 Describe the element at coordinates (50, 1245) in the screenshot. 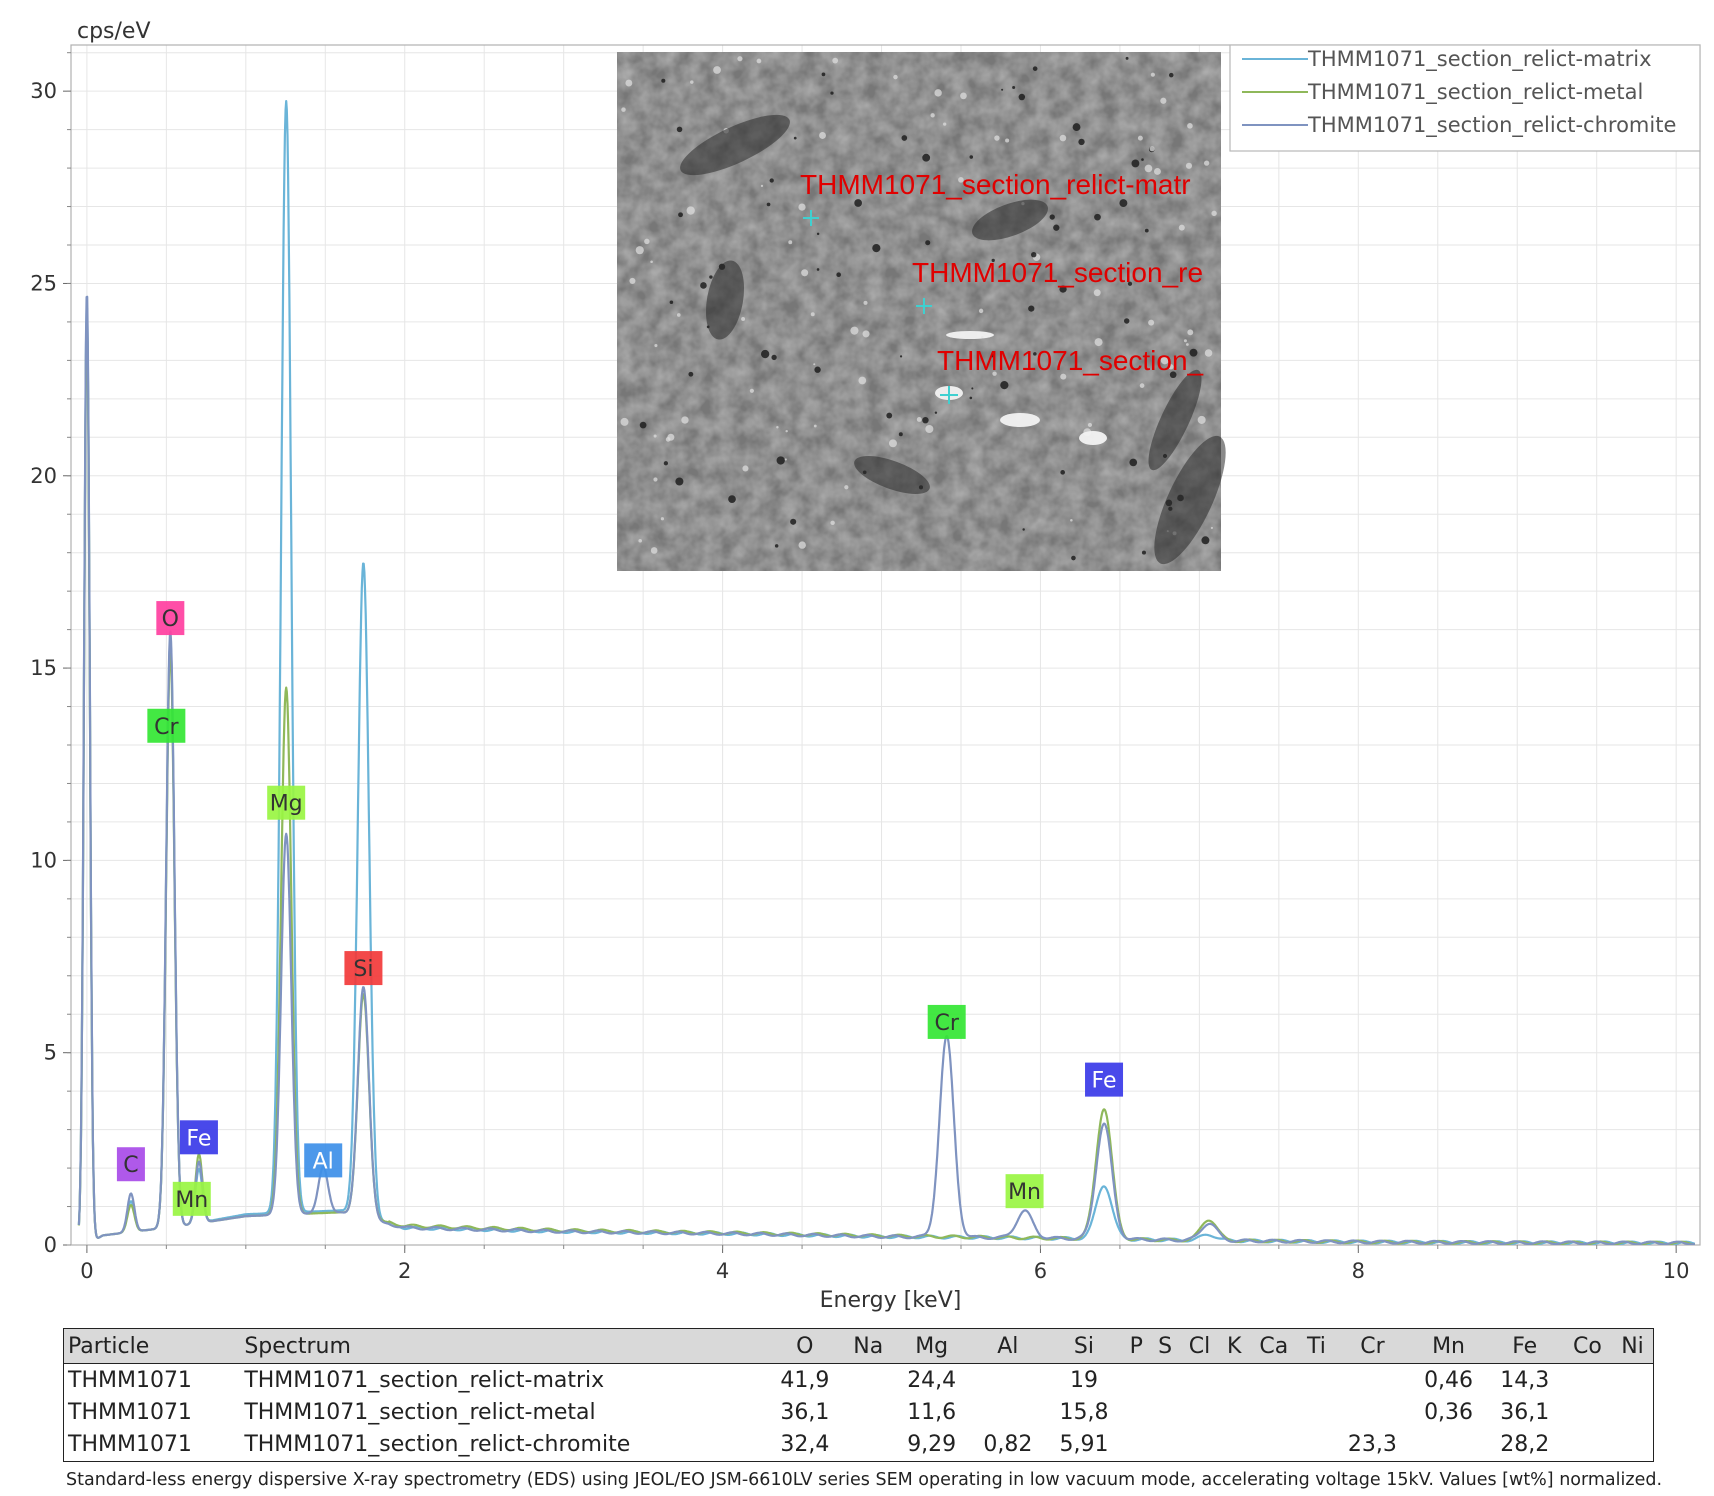

I see `y-tick-label: 0` at that location.